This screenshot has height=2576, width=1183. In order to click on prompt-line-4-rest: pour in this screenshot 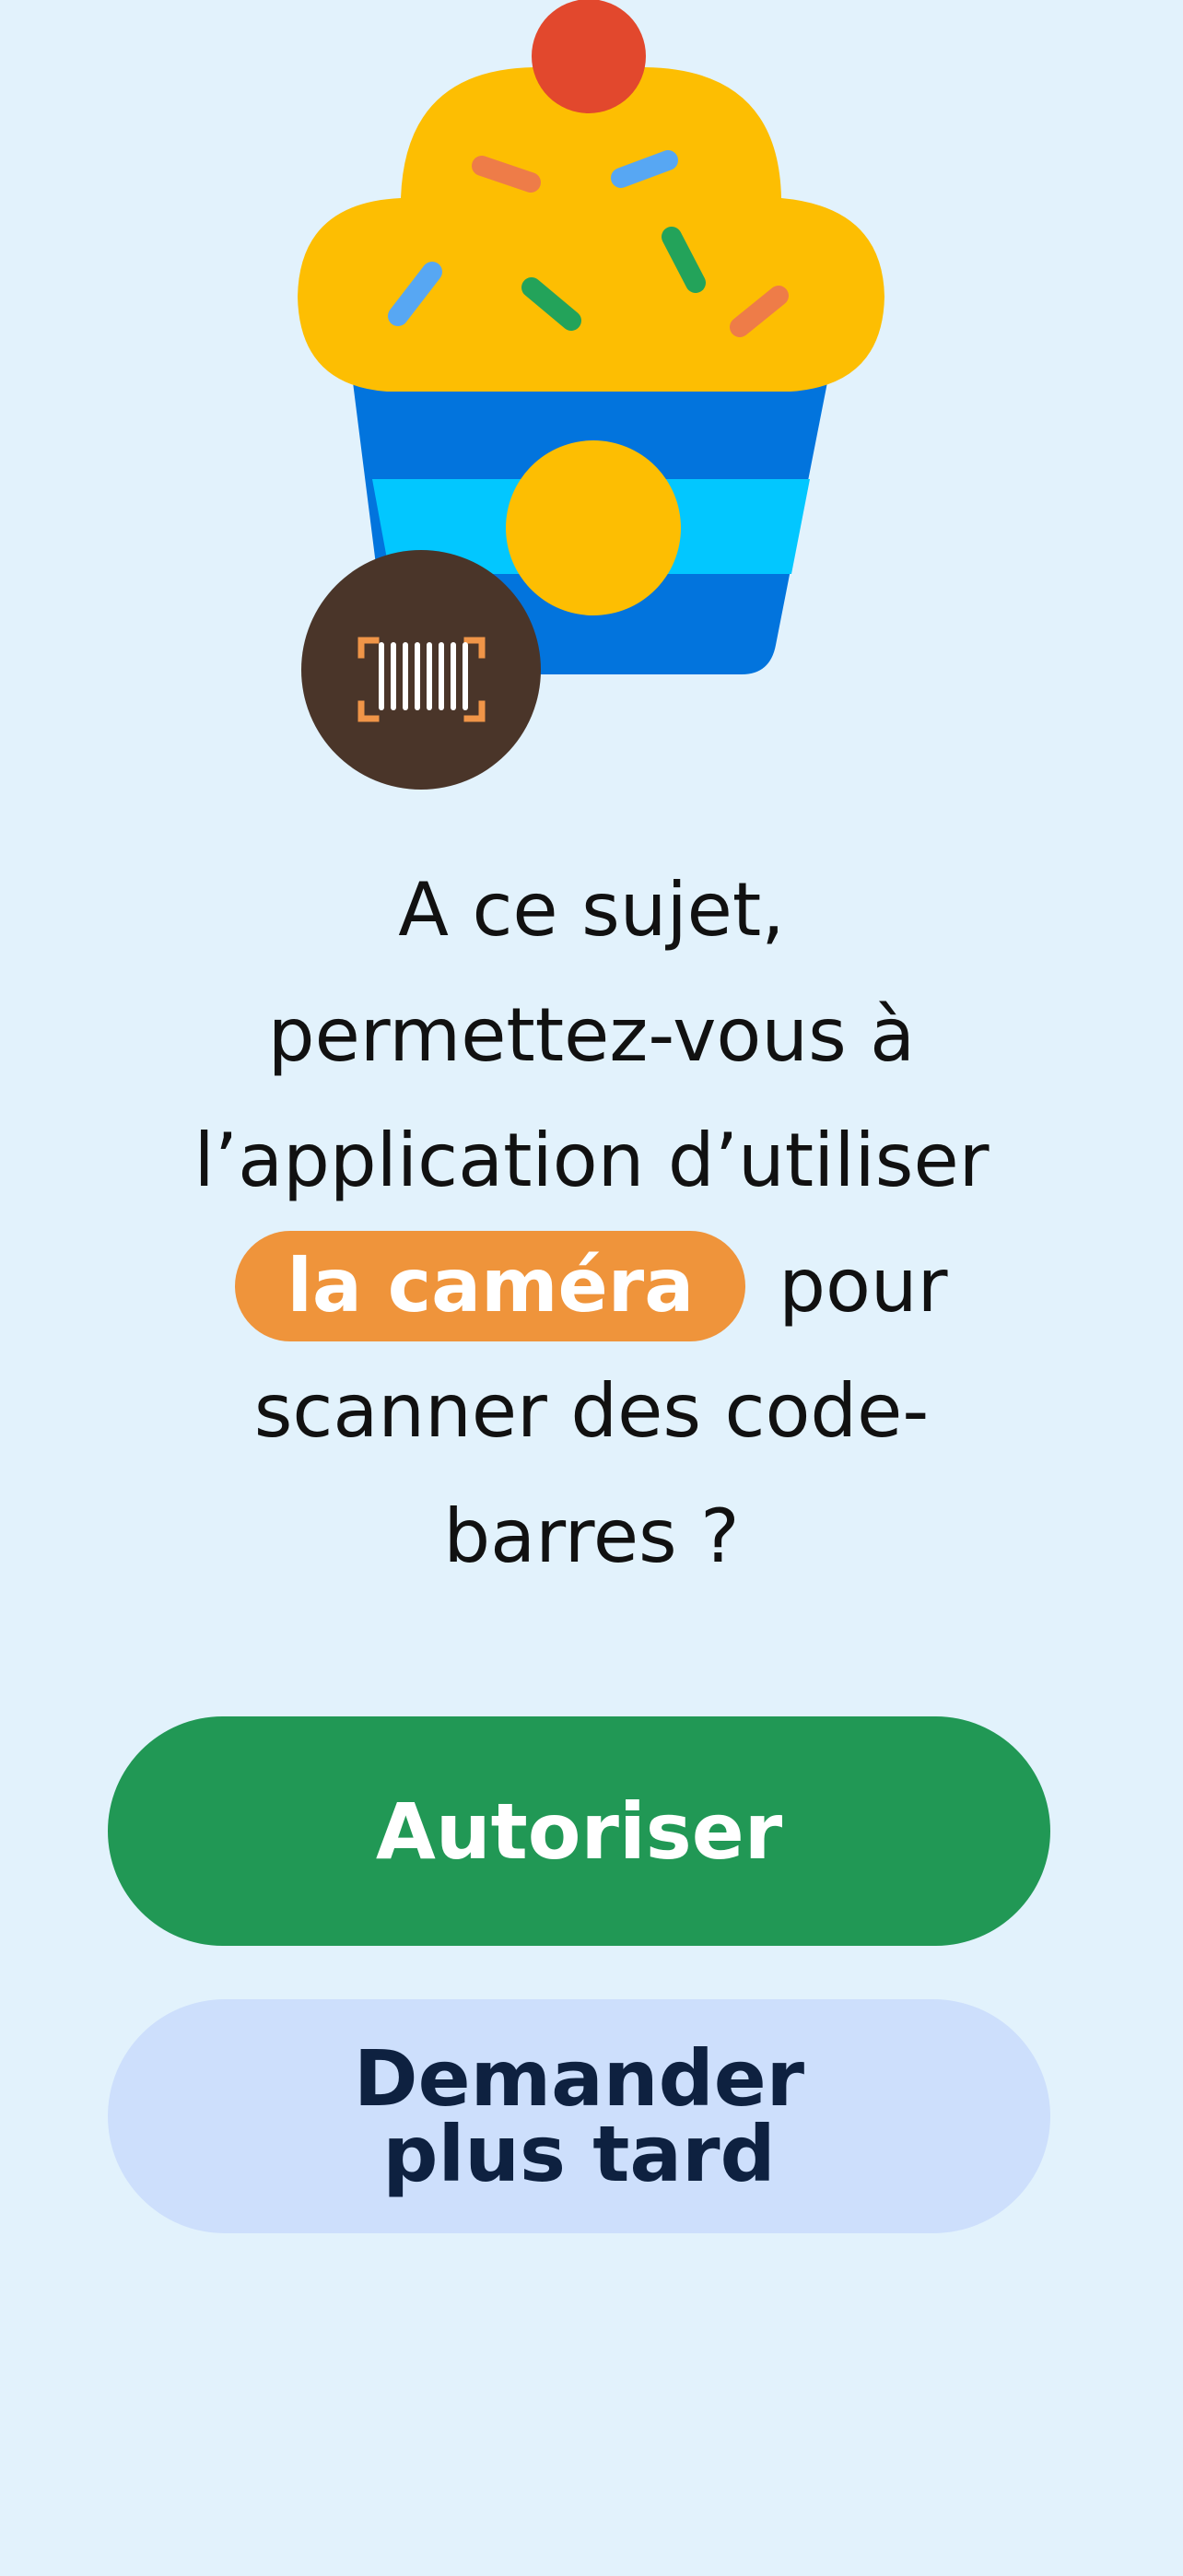, I will do `click(864, 1286)`.